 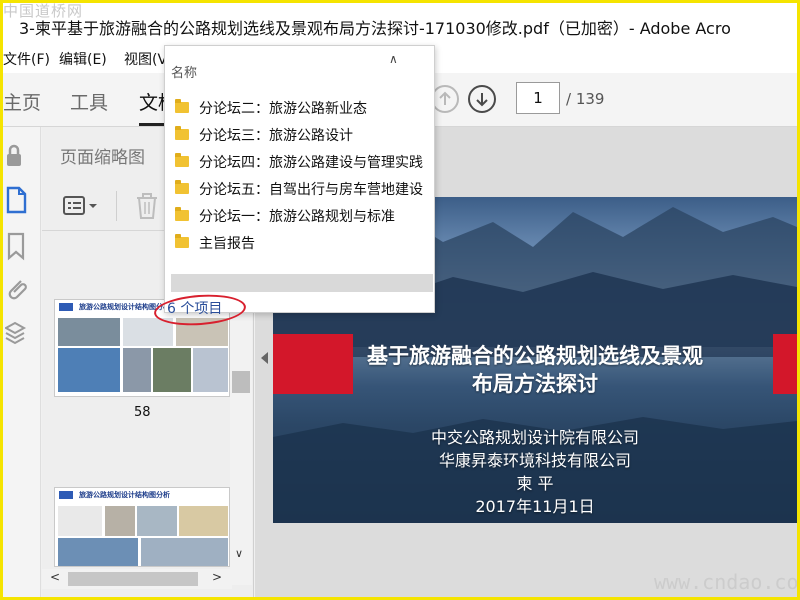 What do you see at coordinates (147, 206) in the screenshot?
I see `trash-icon` at bounding box center [147, 206].